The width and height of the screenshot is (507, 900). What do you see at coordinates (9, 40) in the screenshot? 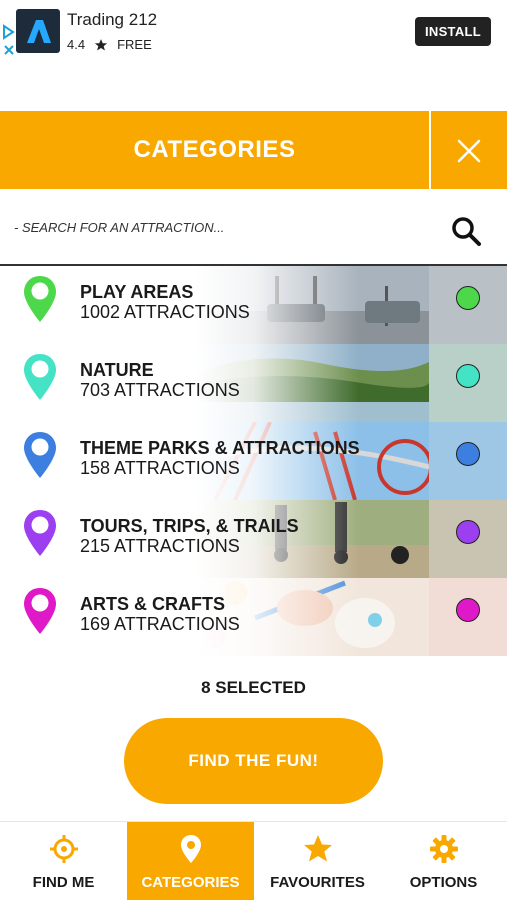
I see `adchoices-icon` at bounding box center [9, 40].